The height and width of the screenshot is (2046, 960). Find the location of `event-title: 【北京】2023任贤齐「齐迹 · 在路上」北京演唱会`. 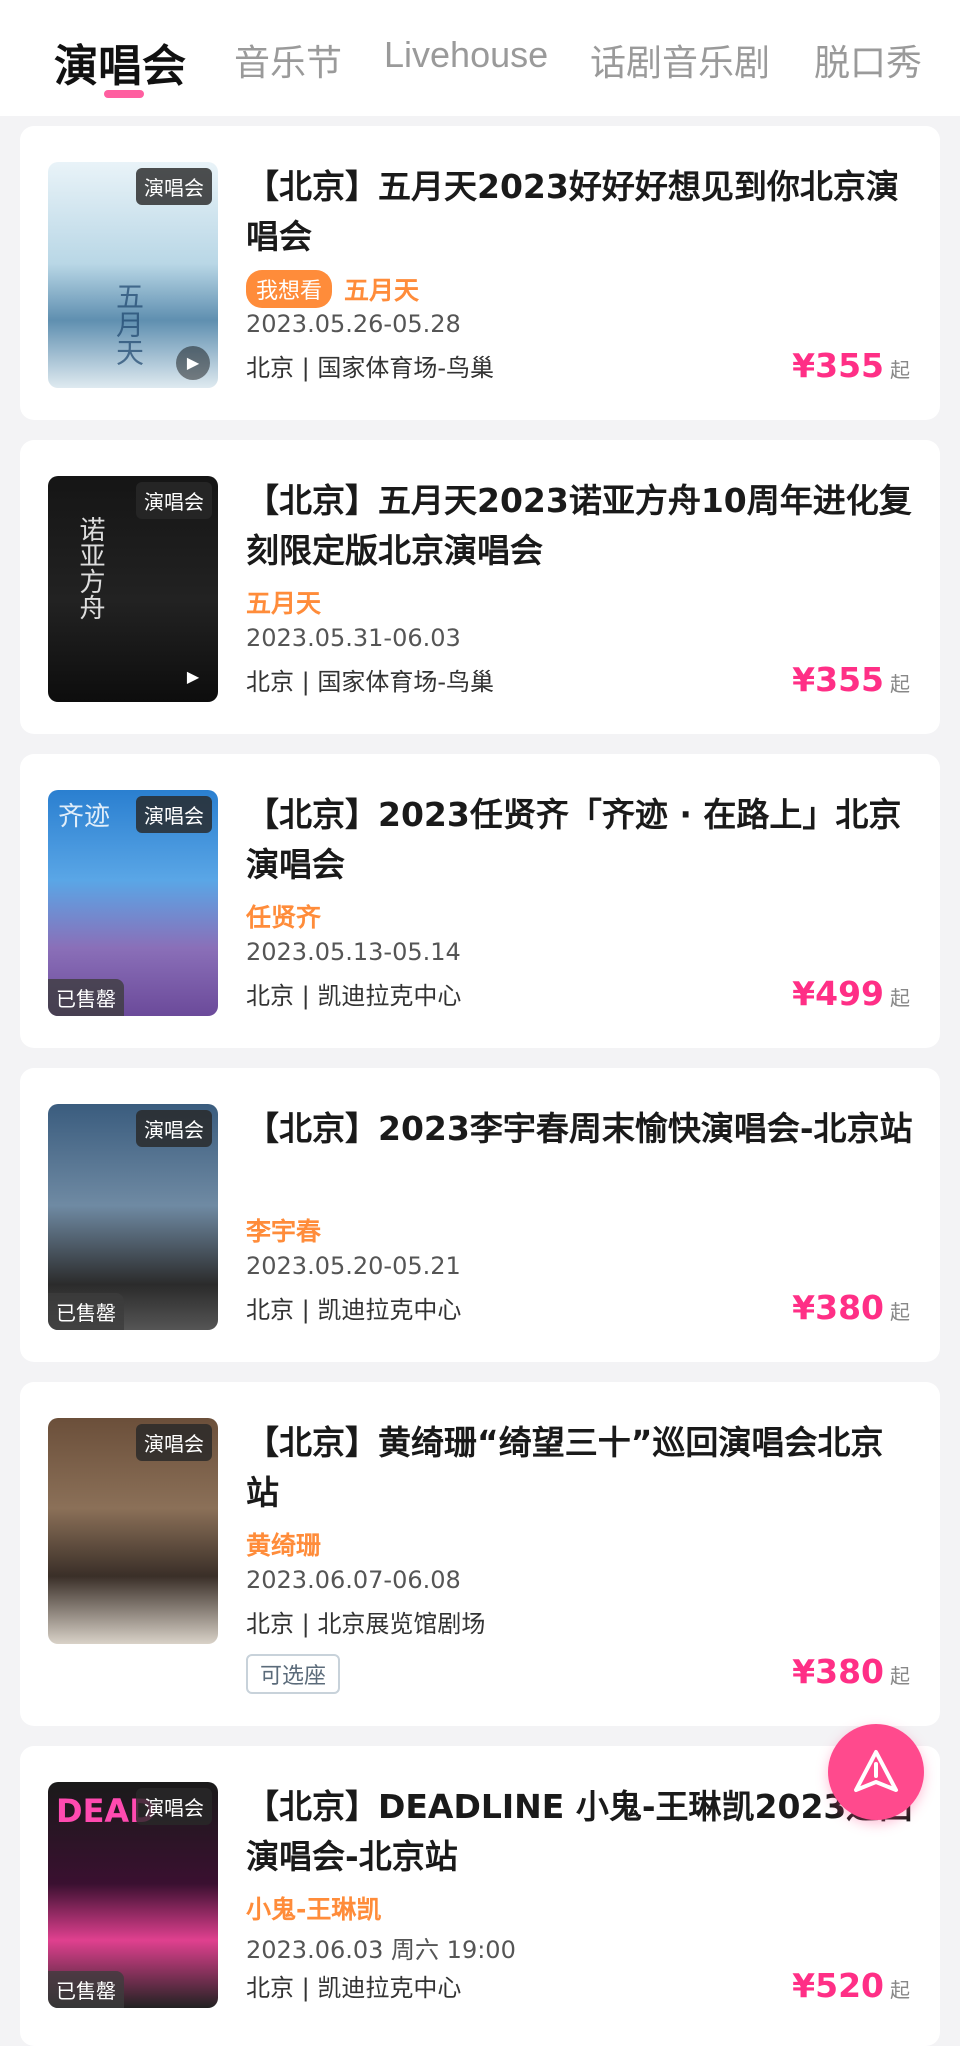

event-title: 【北京】2023任贤齐「齐迹 · 在路上」北京演唱会 is located at coordinates (581, 840).